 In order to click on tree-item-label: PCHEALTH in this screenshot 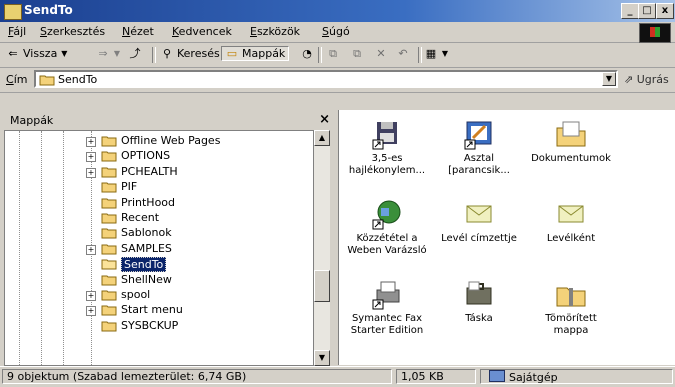, I will do `click(149, 171)`.